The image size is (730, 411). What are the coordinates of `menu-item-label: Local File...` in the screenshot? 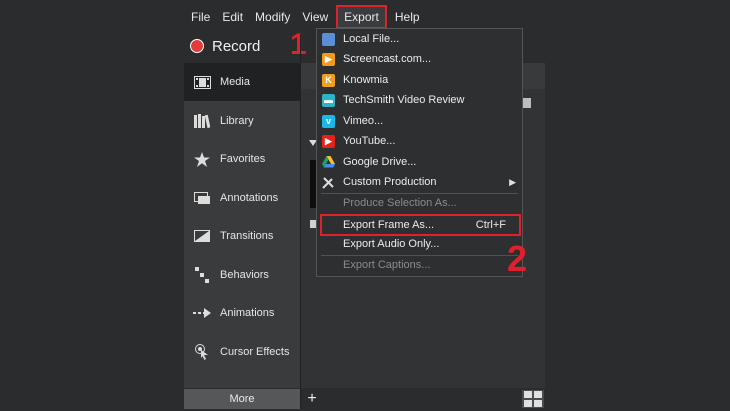 It's located at (371, 39).